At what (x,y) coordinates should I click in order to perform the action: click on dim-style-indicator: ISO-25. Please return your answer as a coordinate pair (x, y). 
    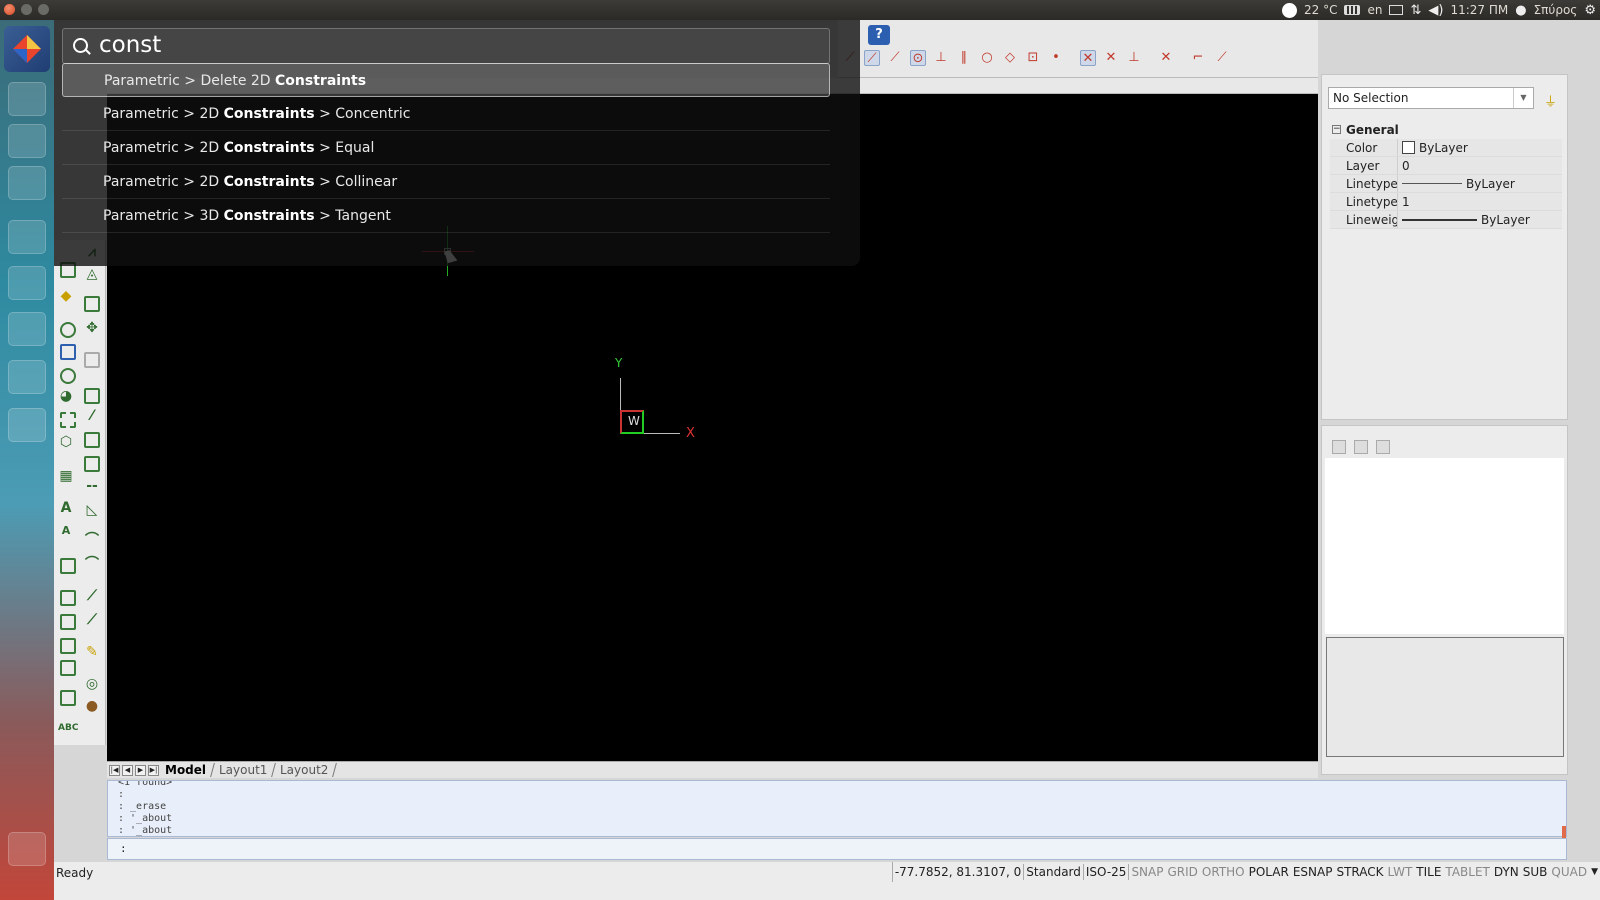
    Looking at the image, I should click on (1106, 872).